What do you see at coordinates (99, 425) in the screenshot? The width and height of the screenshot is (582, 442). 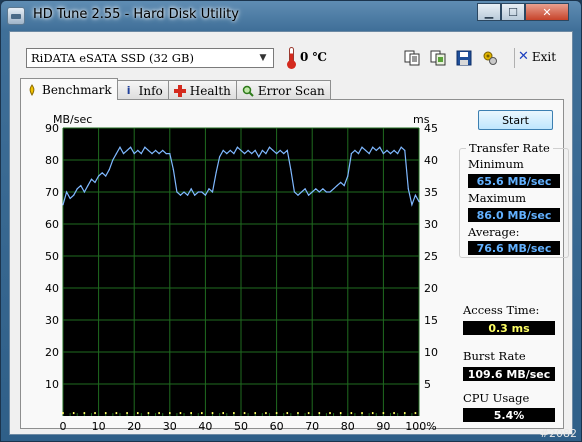 I see `x-tick-label: 10` at bounding box center [99, 425].